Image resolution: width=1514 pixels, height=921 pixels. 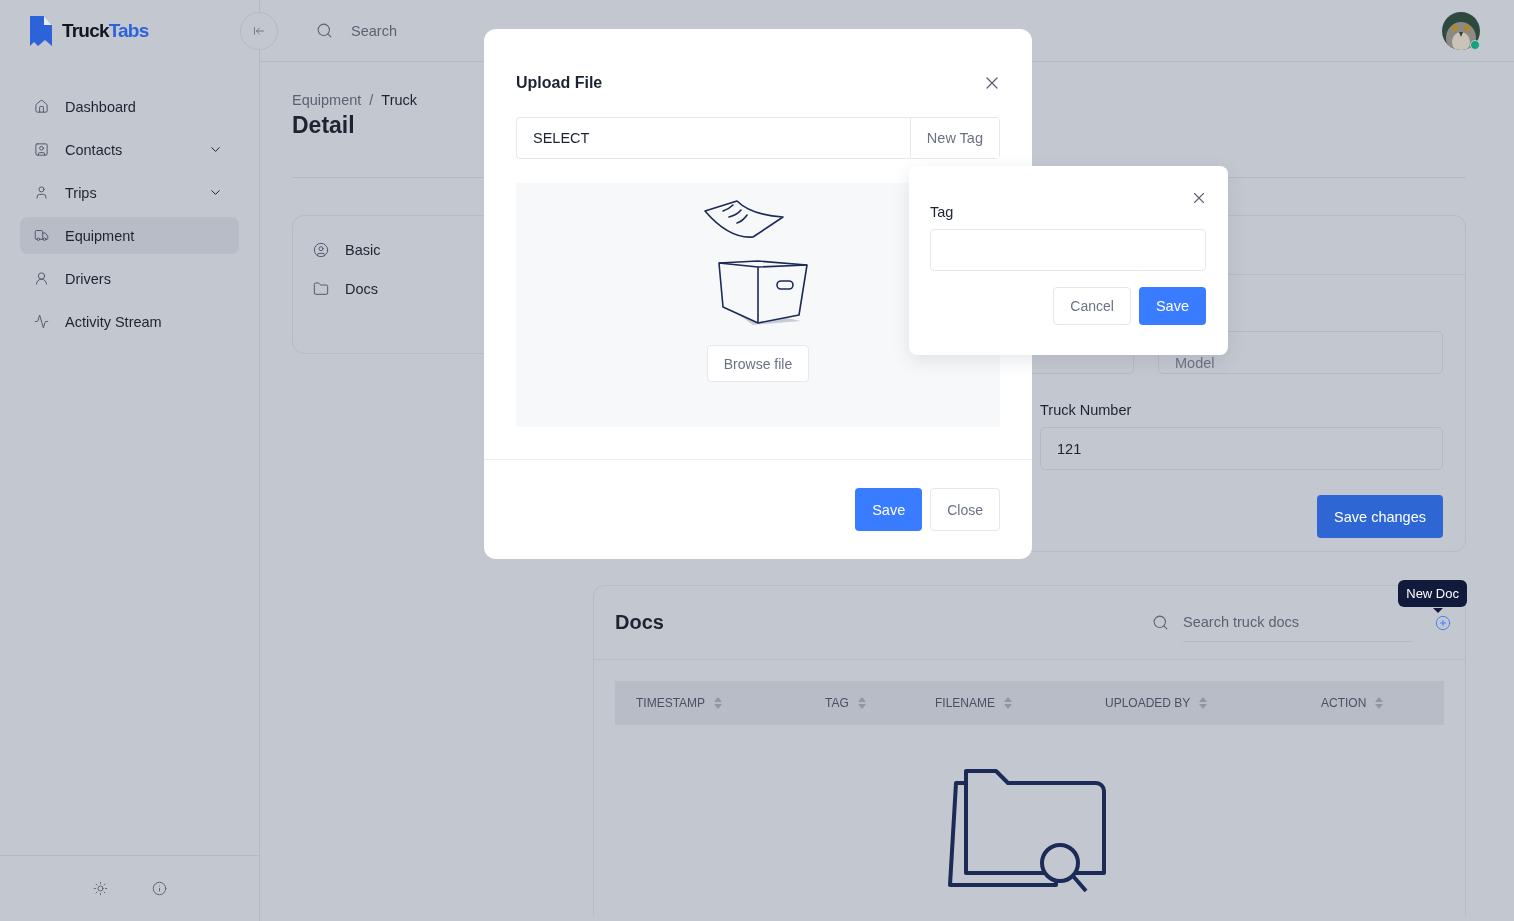 I want to click on sidebar-item: Contacts, so click(x=129, y=149).